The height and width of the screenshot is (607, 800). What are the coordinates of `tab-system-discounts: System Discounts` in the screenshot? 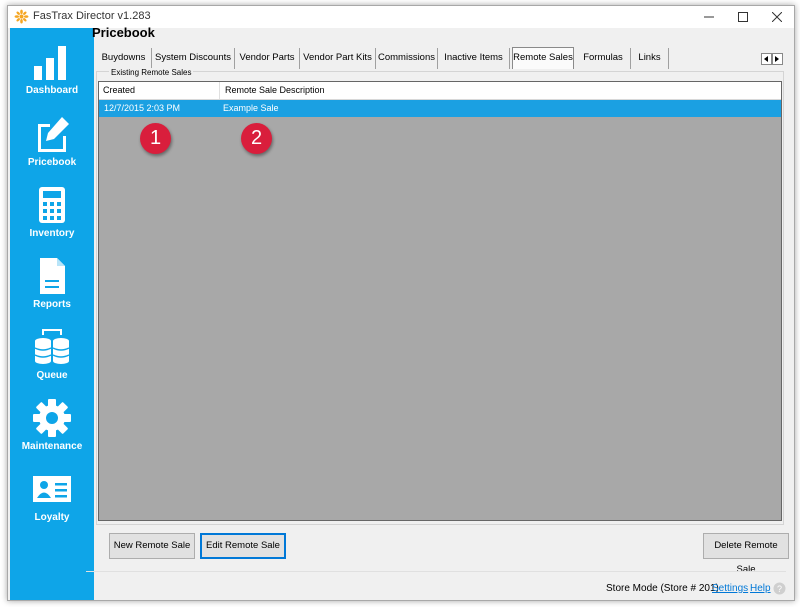 It's located at (193, 58).